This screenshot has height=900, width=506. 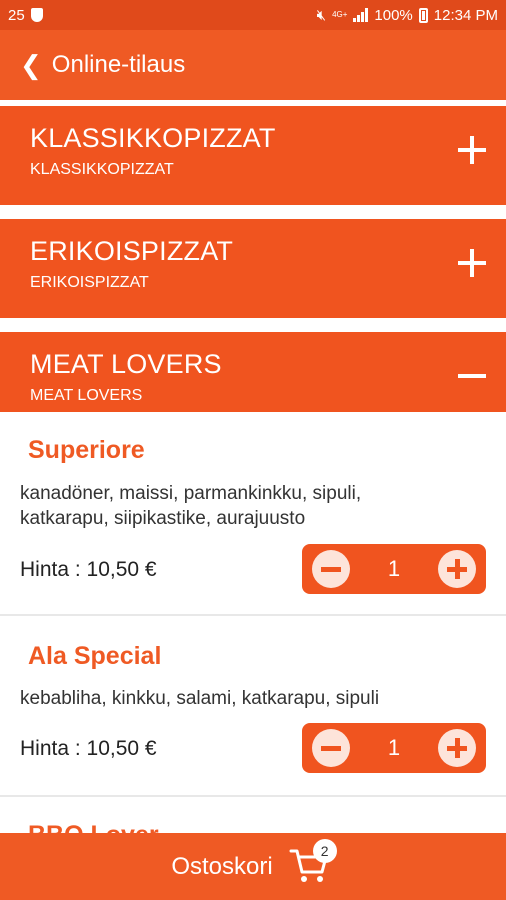 What do you see at coordinates (132, 251) in the screenshot?
I see `category-title: ERIKOISPIZZAT` at bounding box center [132, 251].